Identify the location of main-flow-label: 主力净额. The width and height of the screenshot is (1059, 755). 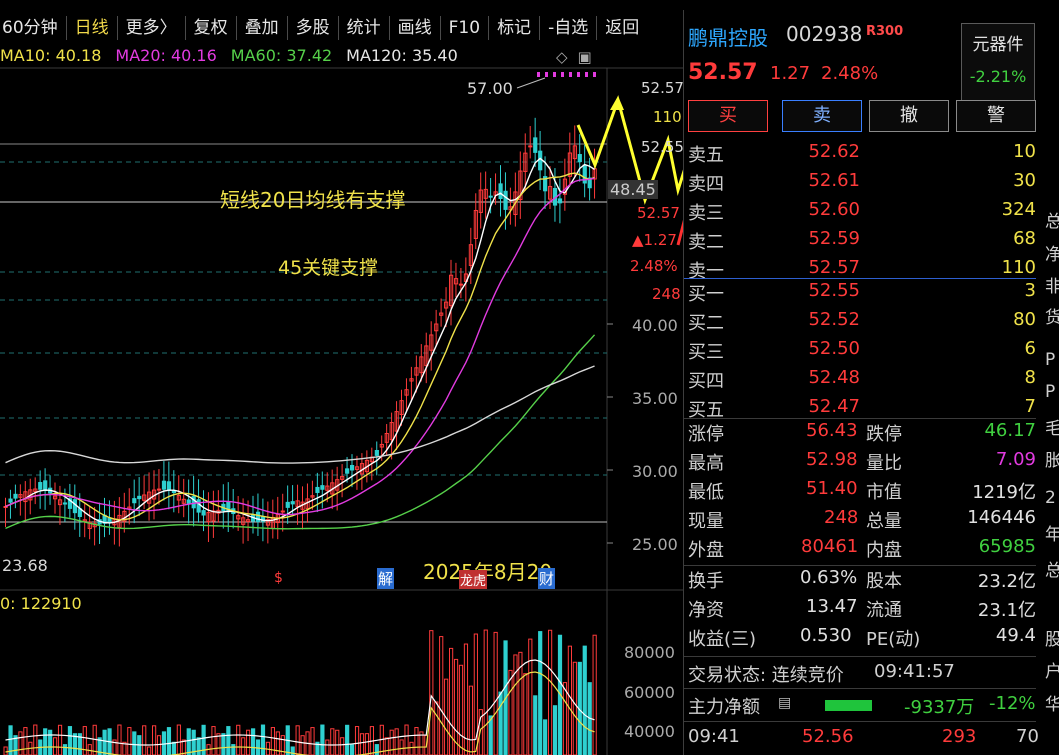
(724, 707).